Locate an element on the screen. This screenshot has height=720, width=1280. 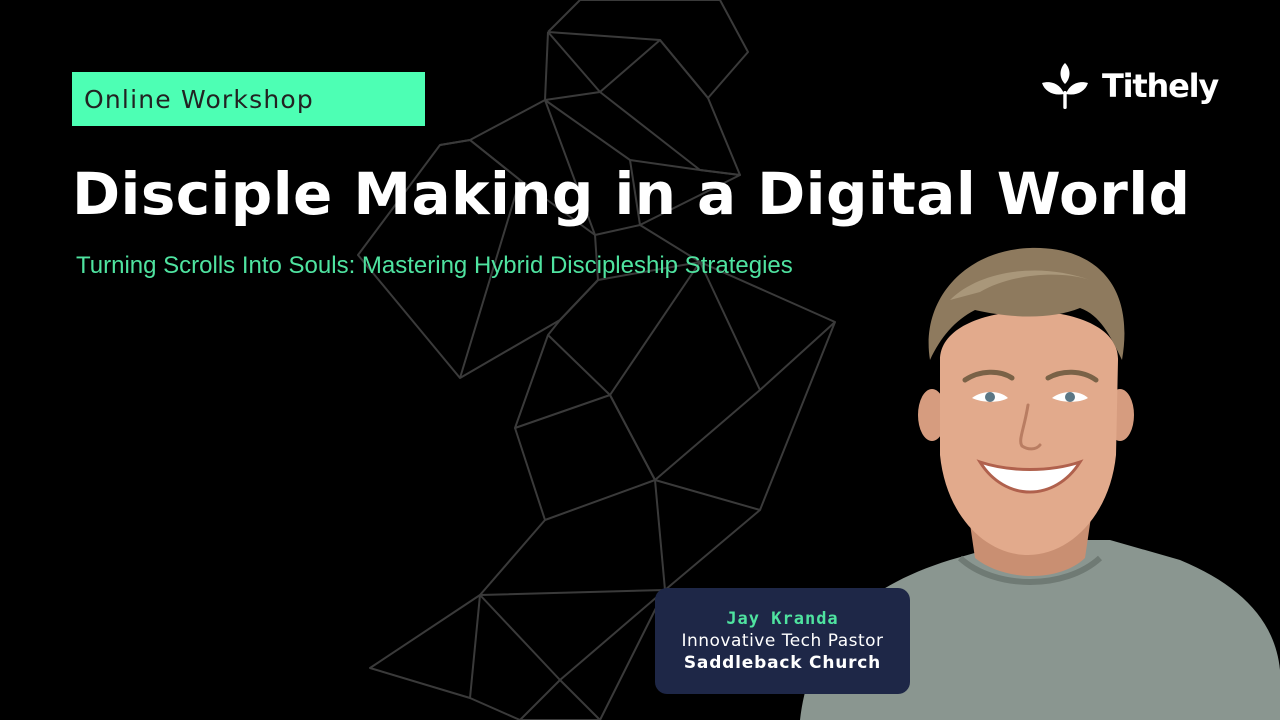
brand-name: Tithely is located at coordinates (1160, 86).